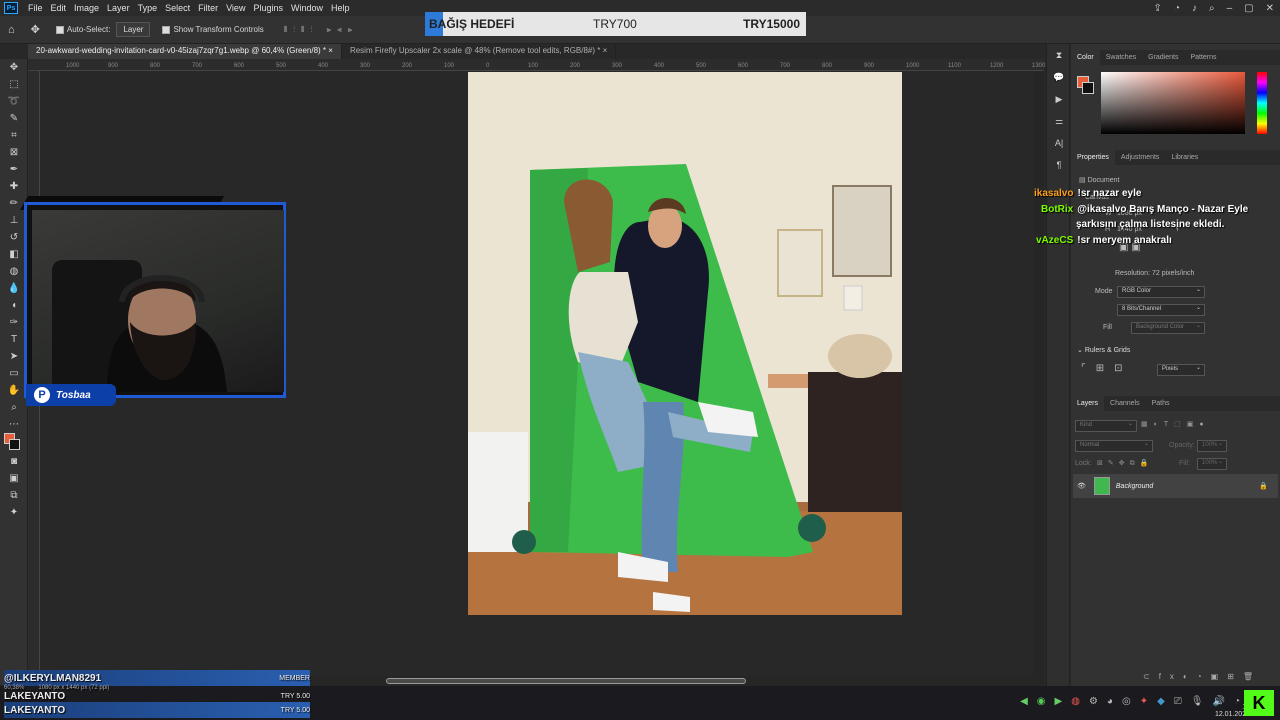 Image resolution: width=1280 pixels, height=720 pixels. What do you see at coordinates (1181, 370) in the screenshot?
I see `units-dropdown: Pixels` at bounding box center [1181, 370].